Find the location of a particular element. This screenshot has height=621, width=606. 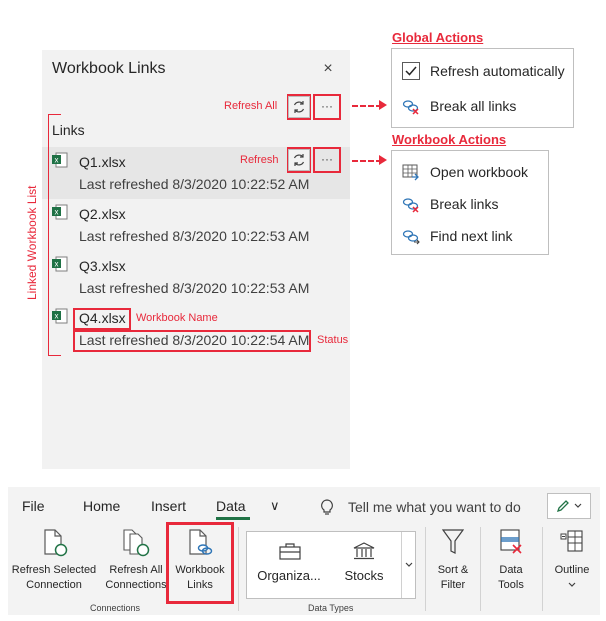

workbook-more-button: ··· is located at coordinates (327, 159).